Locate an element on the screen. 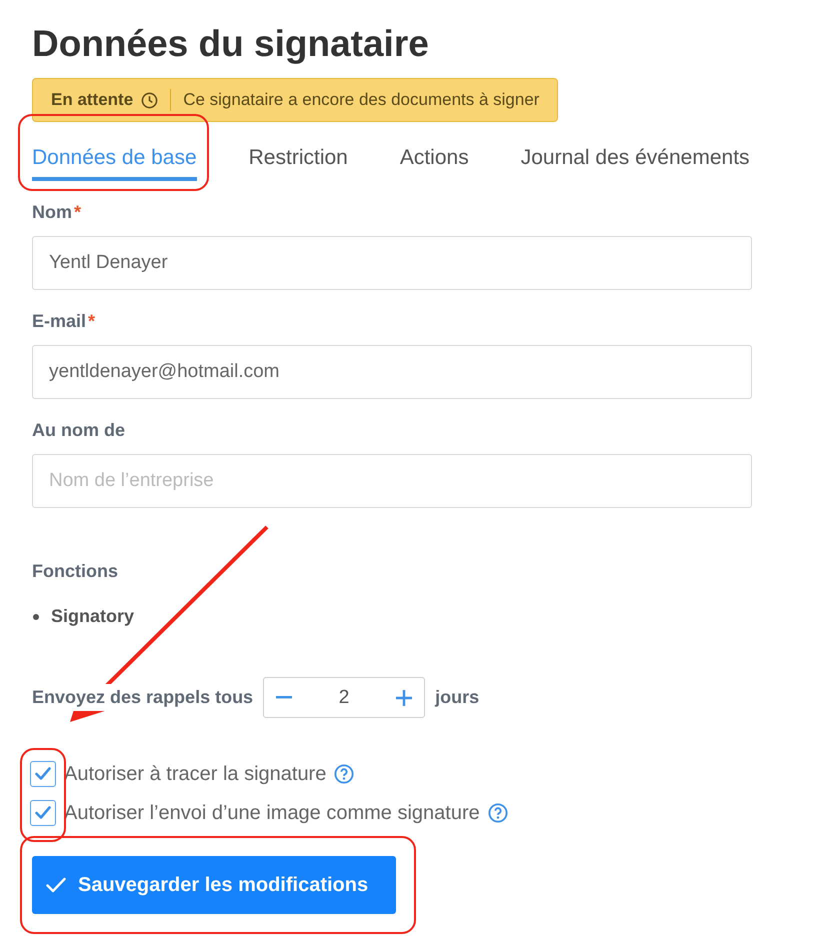 Image resolution: width=820 pixels, height=950 pixels. save-button: Sauvegarder les modifications is located at coordinates (214, 885).